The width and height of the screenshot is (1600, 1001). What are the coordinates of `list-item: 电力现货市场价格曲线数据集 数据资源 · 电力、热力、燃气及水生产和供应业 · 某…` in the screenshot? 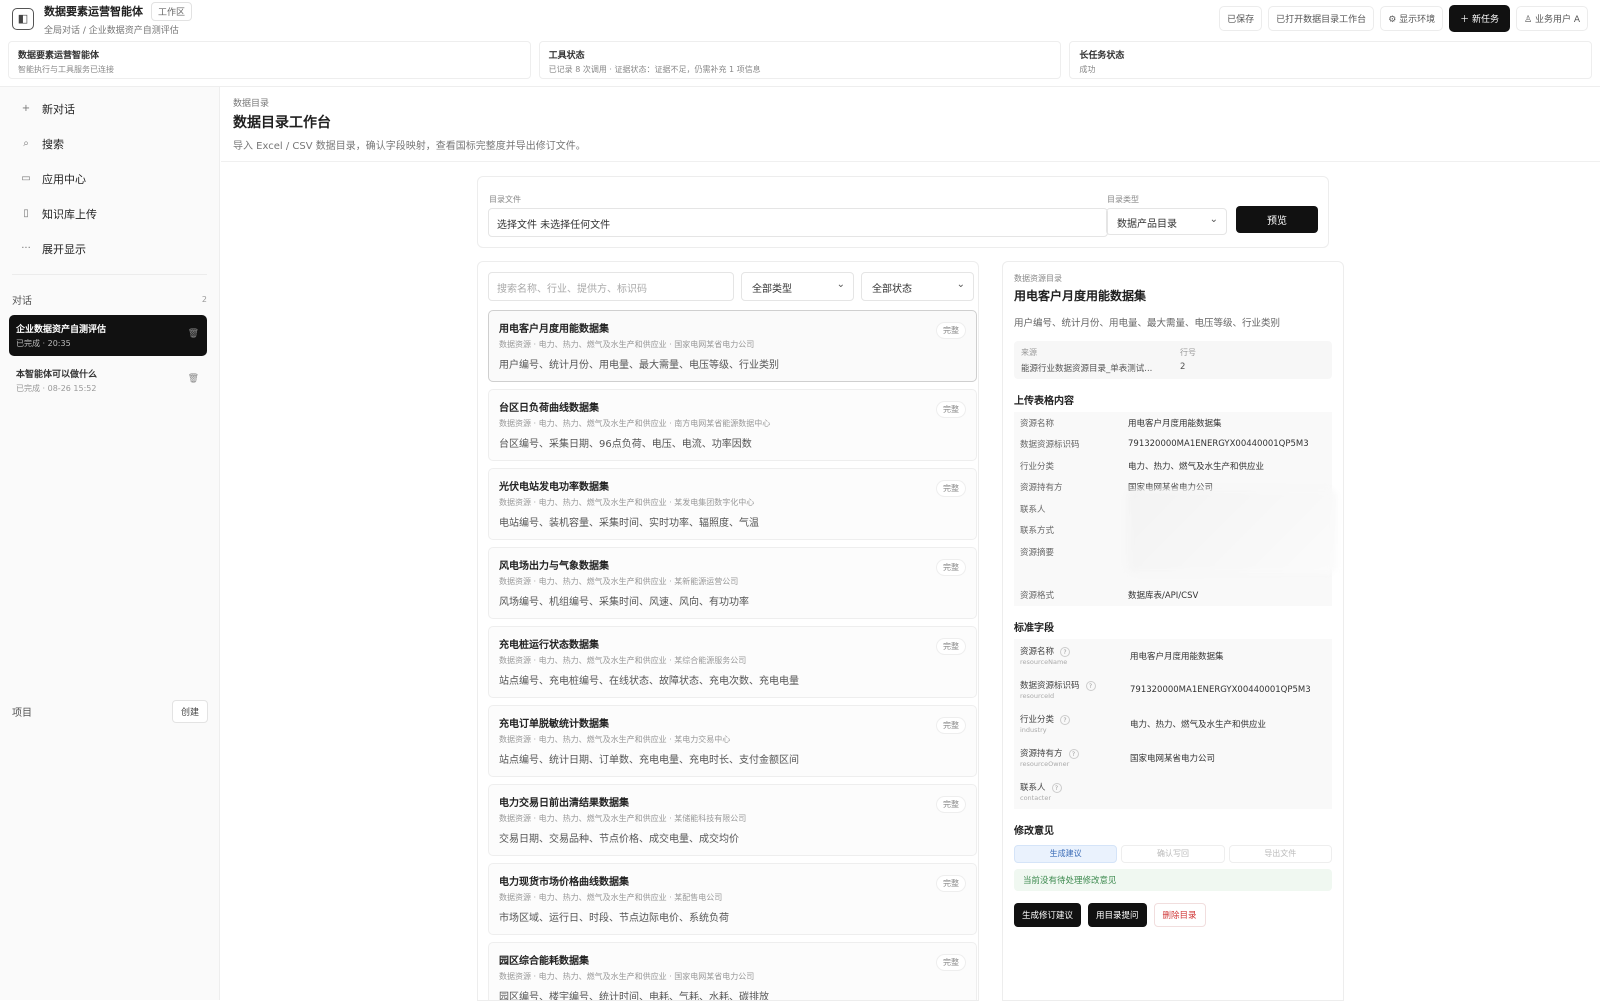 It's located at (732, 899).